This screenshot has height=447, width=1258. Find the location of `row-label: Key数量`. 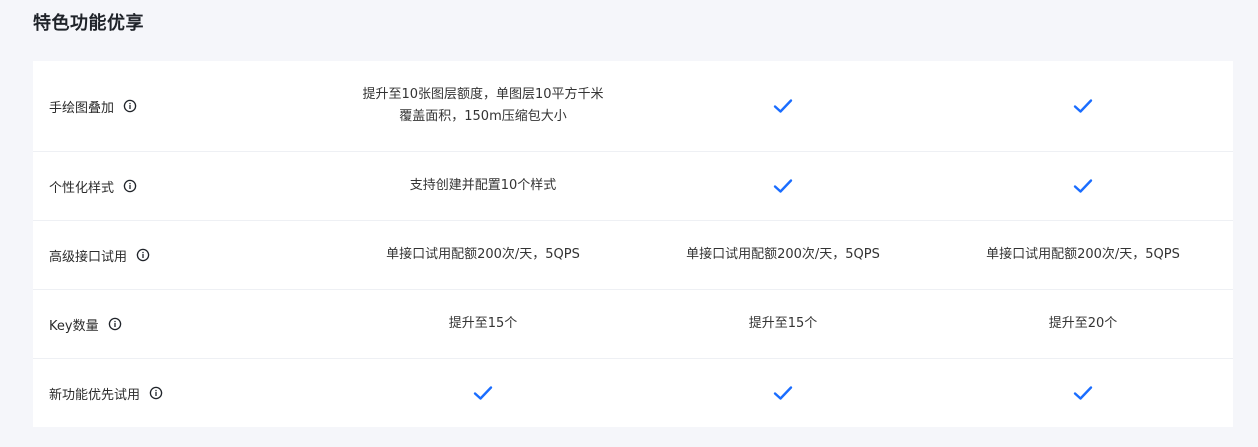

row-label: Key数量 is located at coordinates (74, 326).